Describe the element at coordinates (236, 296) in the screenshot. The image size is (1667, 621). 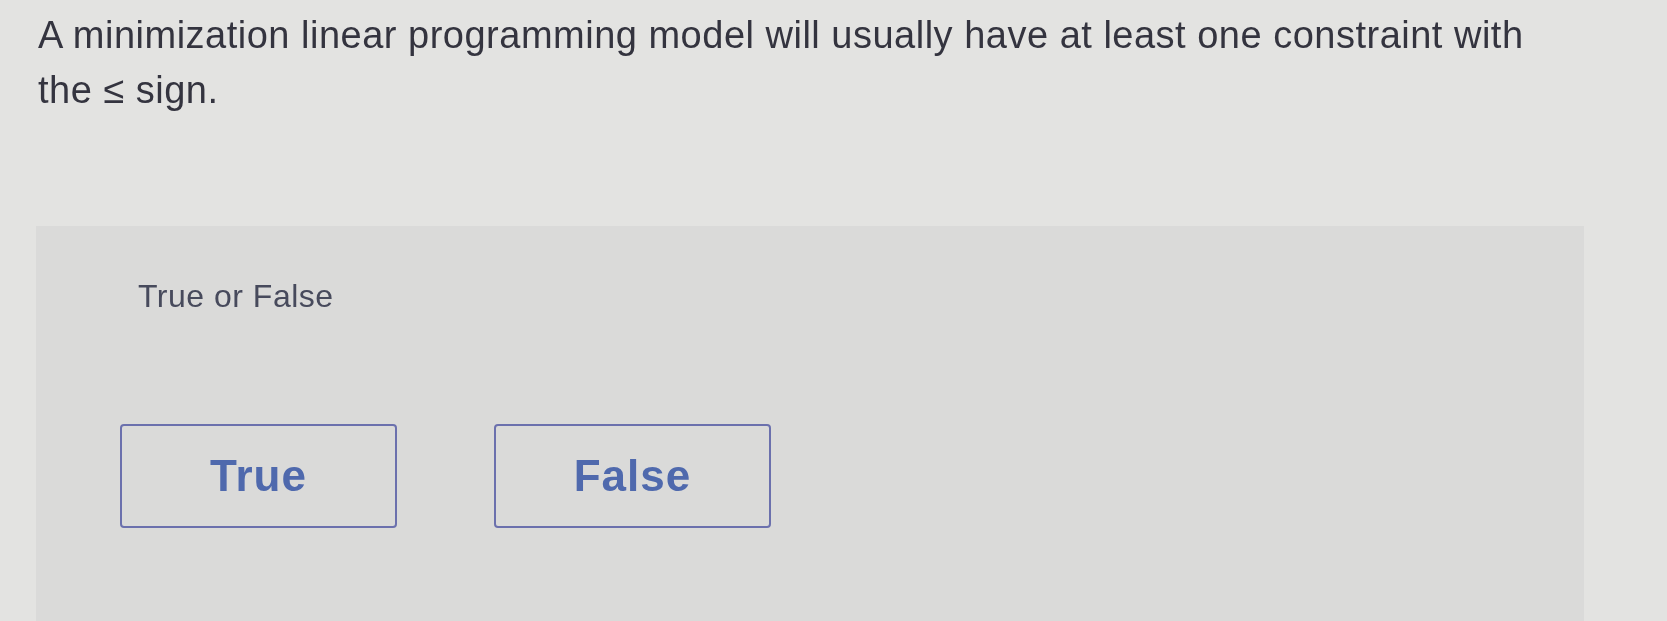
I see `answer-prompt: True or False` at that location.